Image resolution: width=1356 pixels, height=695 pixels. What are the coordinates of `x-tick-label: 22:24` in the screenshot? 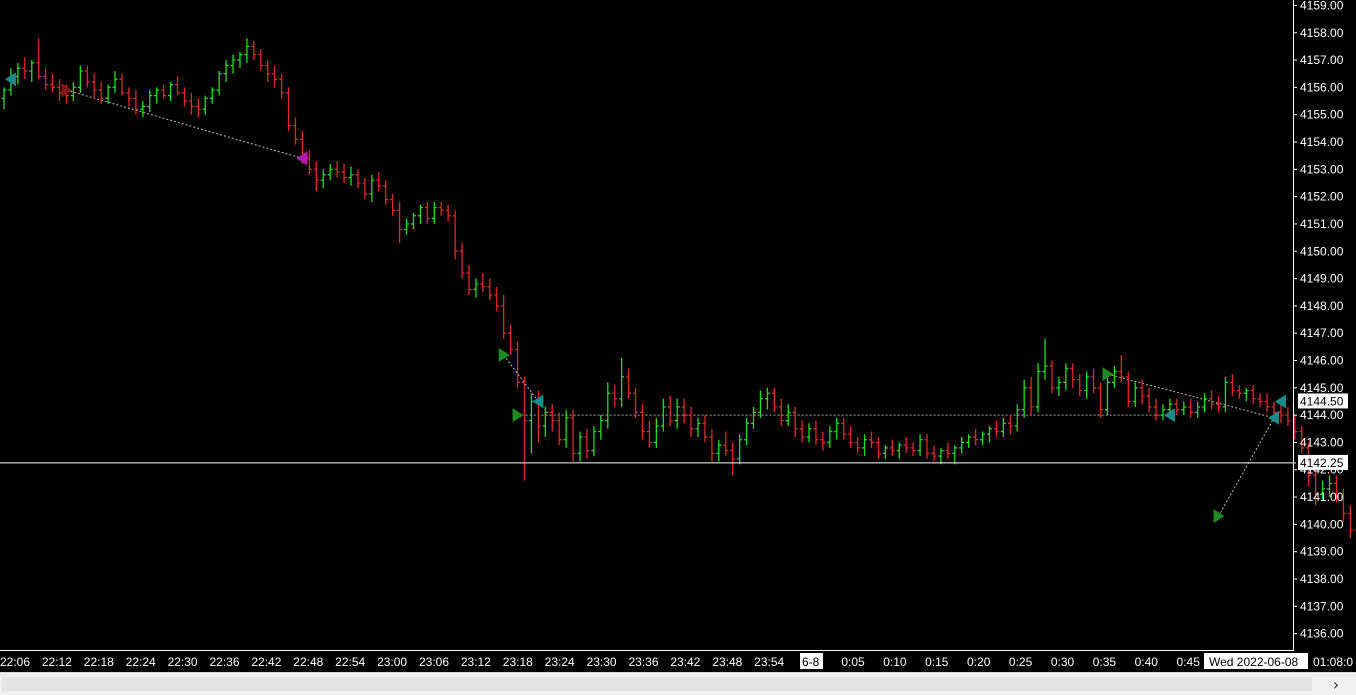 It's located at (141, 662).